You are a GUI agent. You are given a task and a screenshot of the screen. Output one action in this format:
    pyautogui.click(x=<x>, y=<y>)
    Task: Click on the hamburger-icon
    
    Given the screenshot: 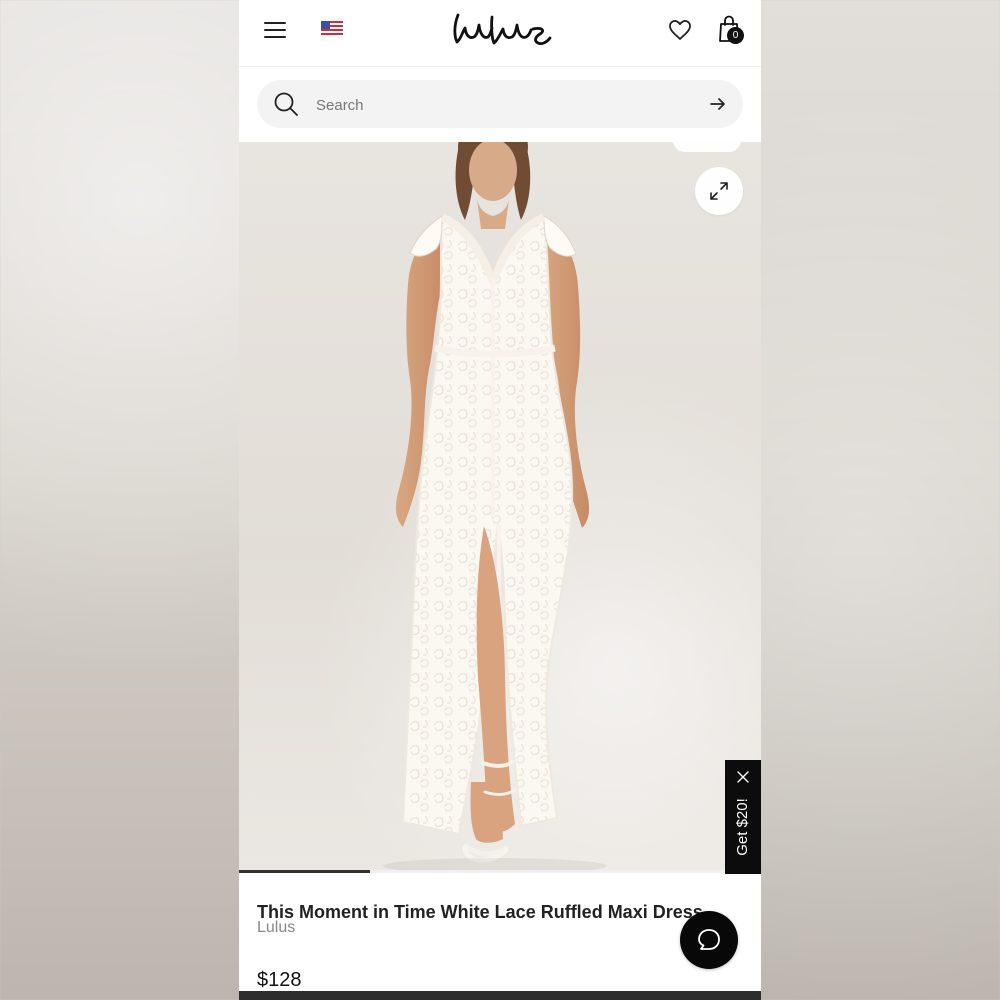 What is the action you would take?
    pyautogui.click(x=275, y=30)
    